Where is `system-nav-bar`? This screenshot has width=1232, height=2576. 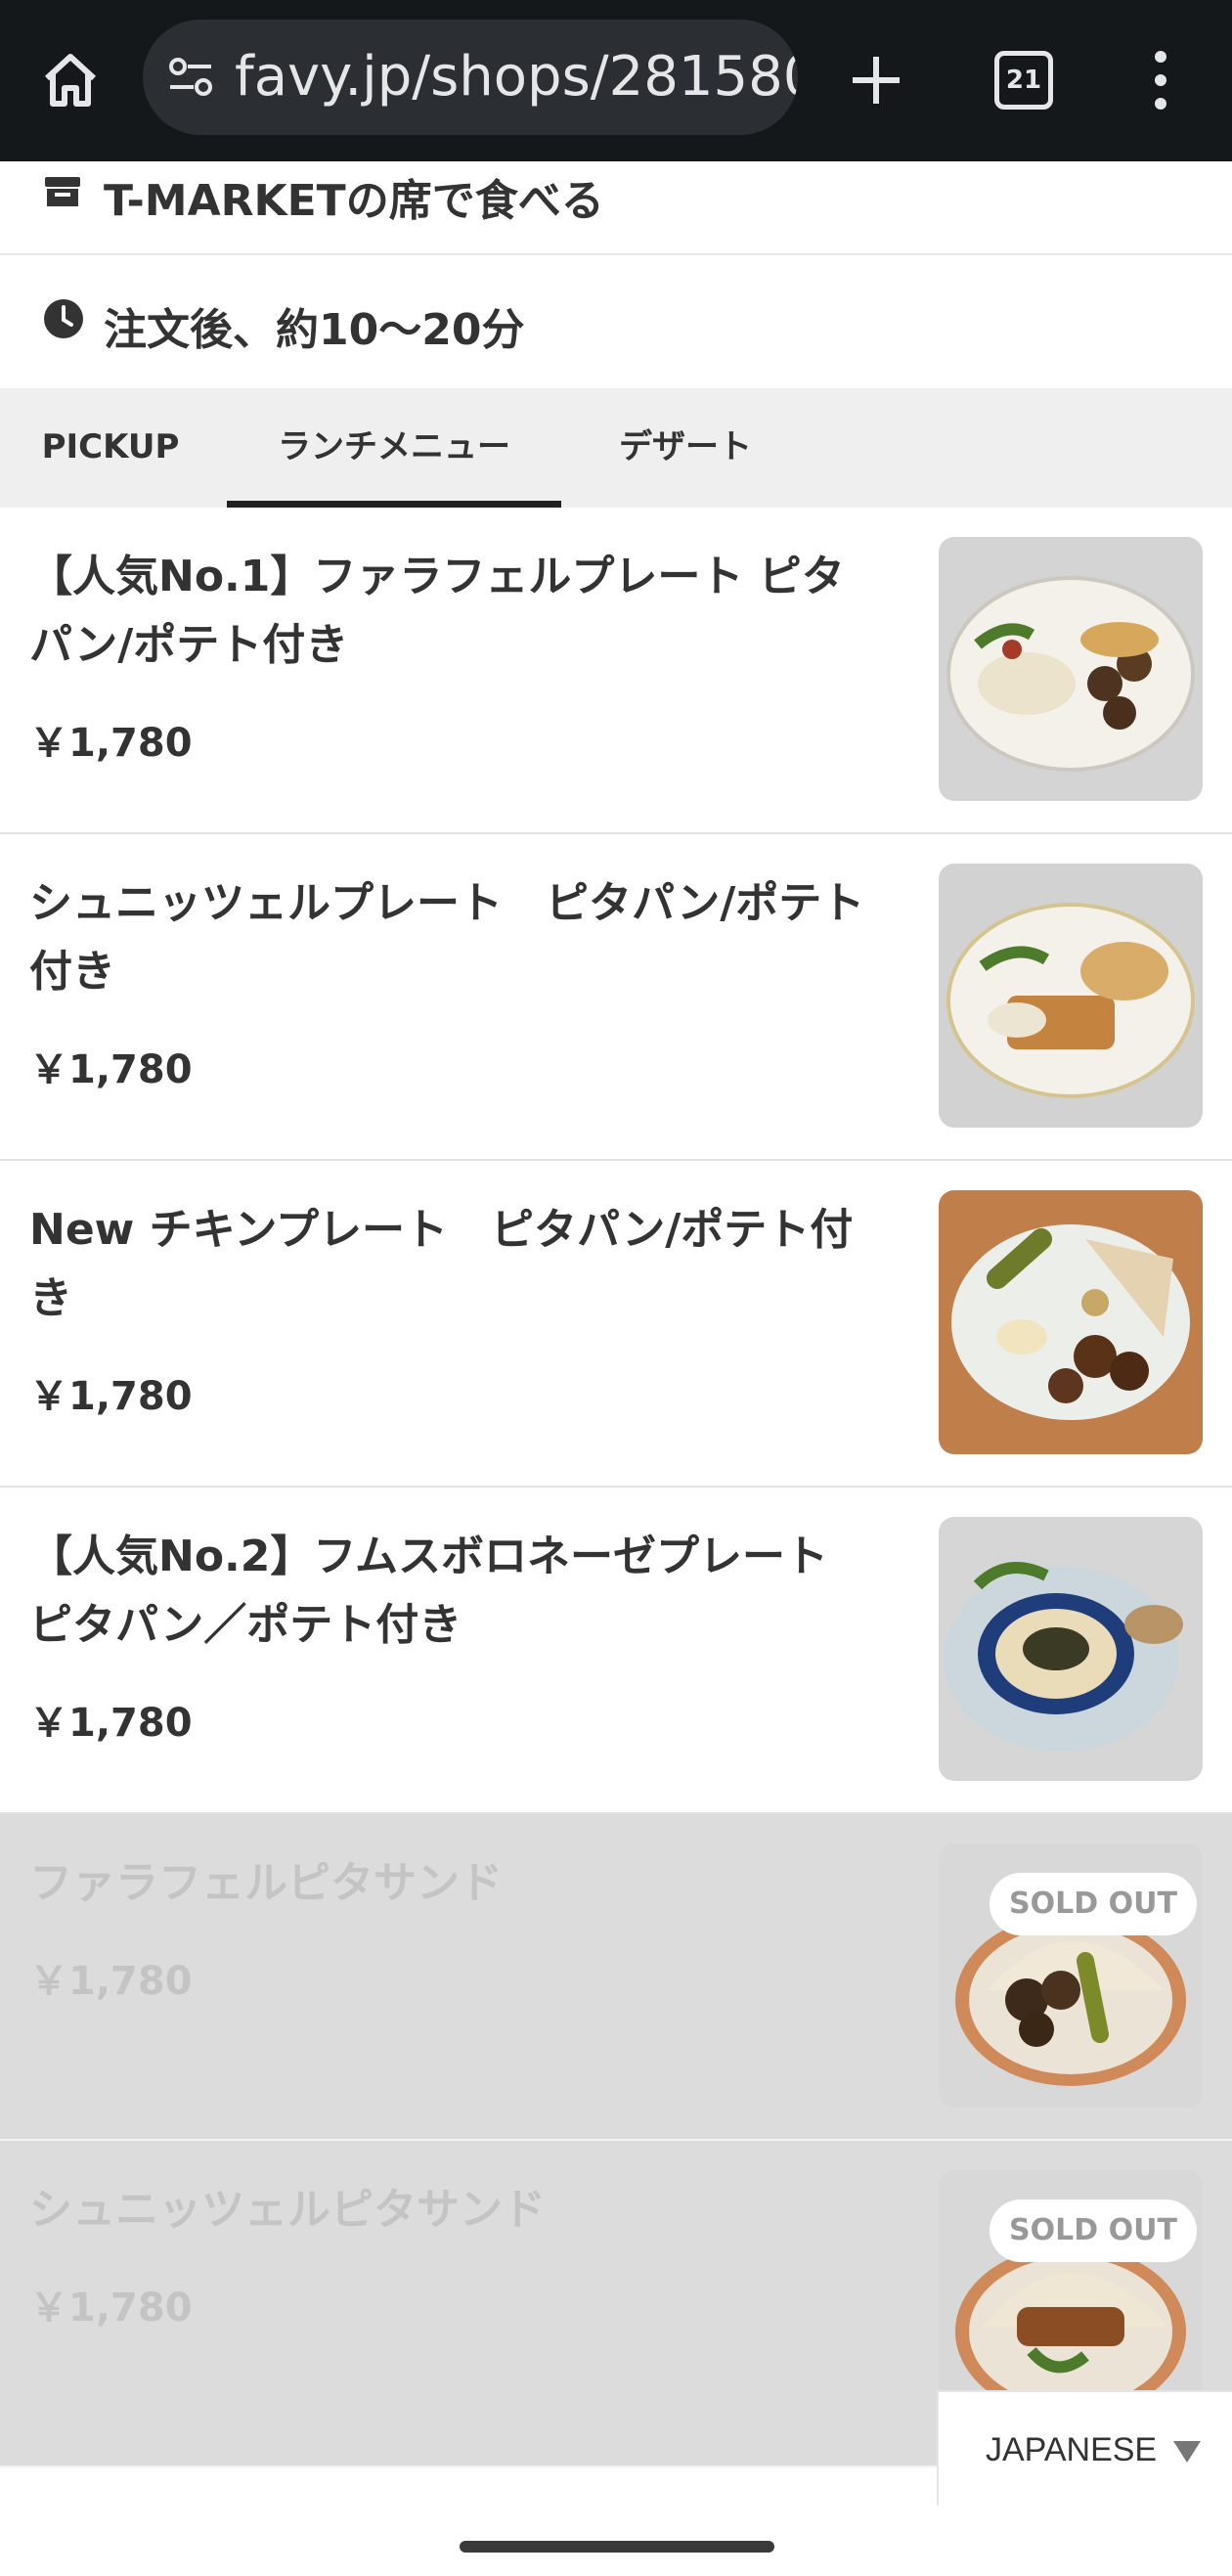
system-nav-bar is located at coordinates (616, 2541).